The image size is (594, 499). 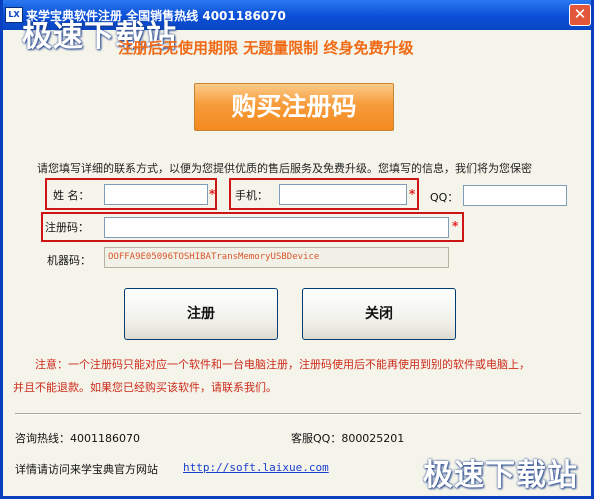 I want to click on support-qq-text: 客服QQ：800025201, so click(x=348, y=438).